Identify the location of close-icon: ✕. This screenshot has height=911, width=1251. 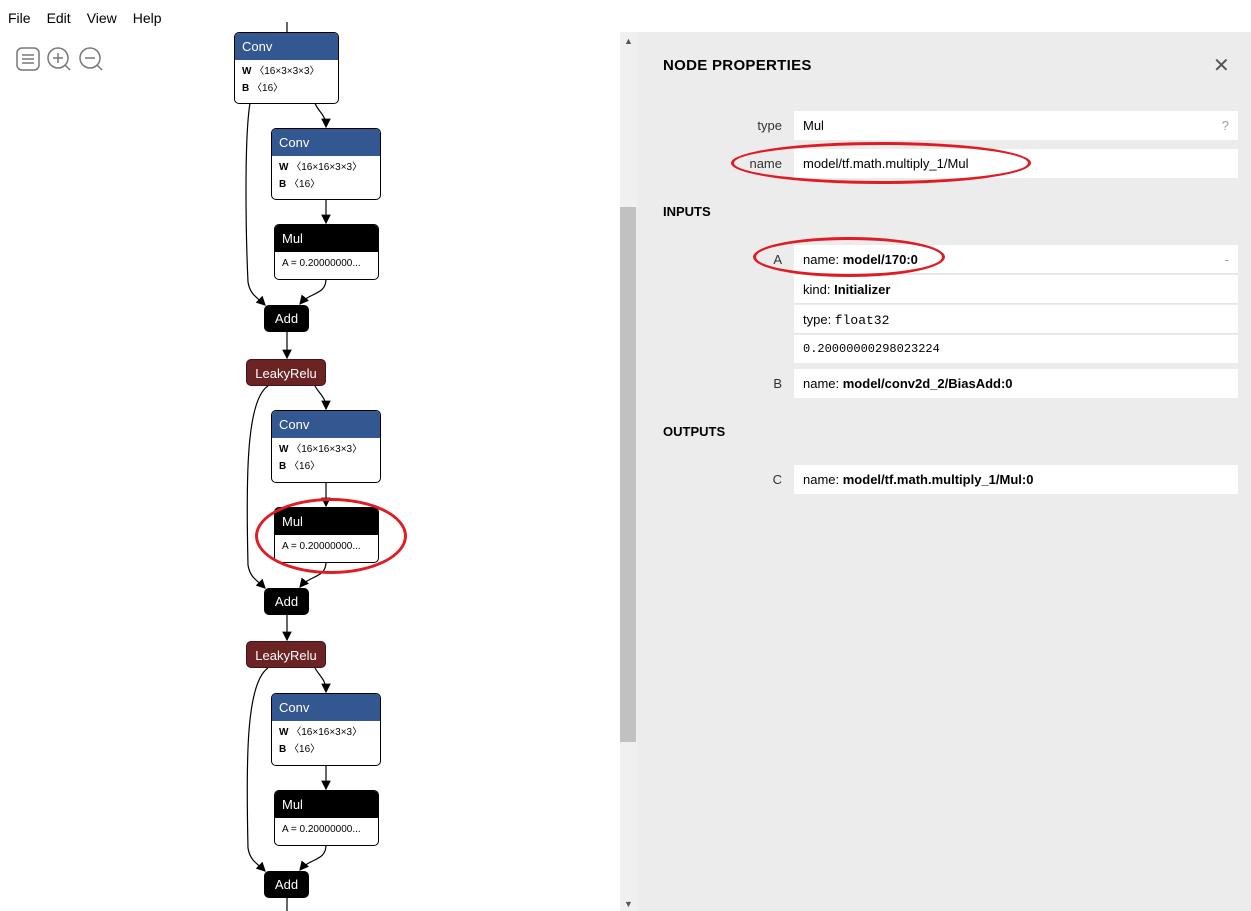
(1221, 66).